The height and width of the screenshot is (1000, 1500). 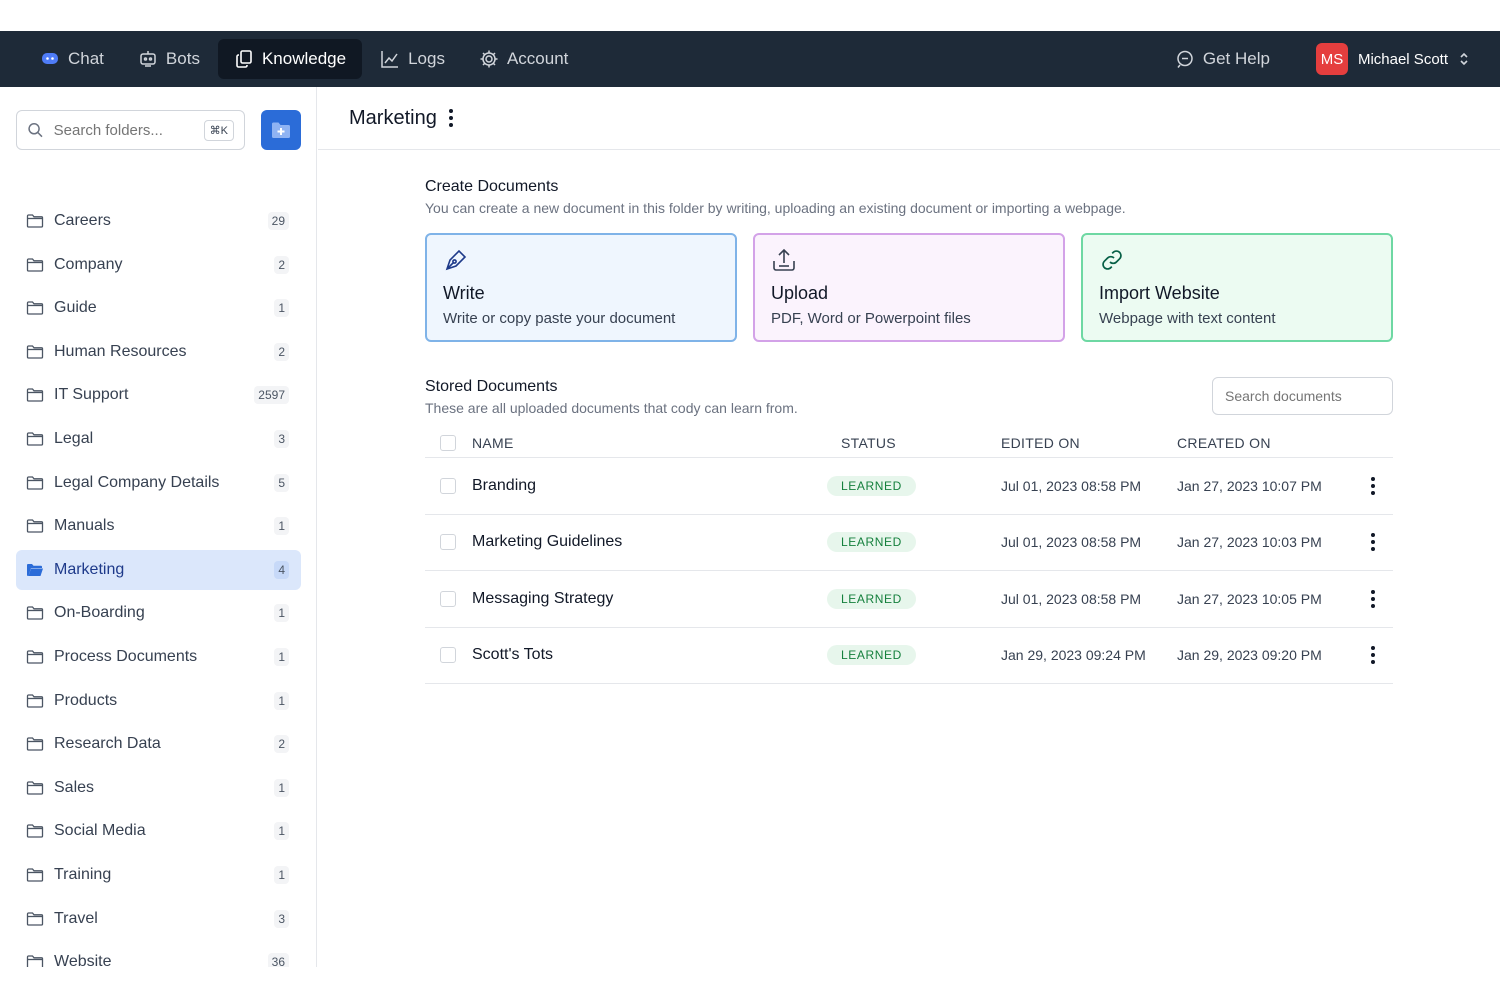 I want to click on folder-name: Travel, so click(x=76, y=918).